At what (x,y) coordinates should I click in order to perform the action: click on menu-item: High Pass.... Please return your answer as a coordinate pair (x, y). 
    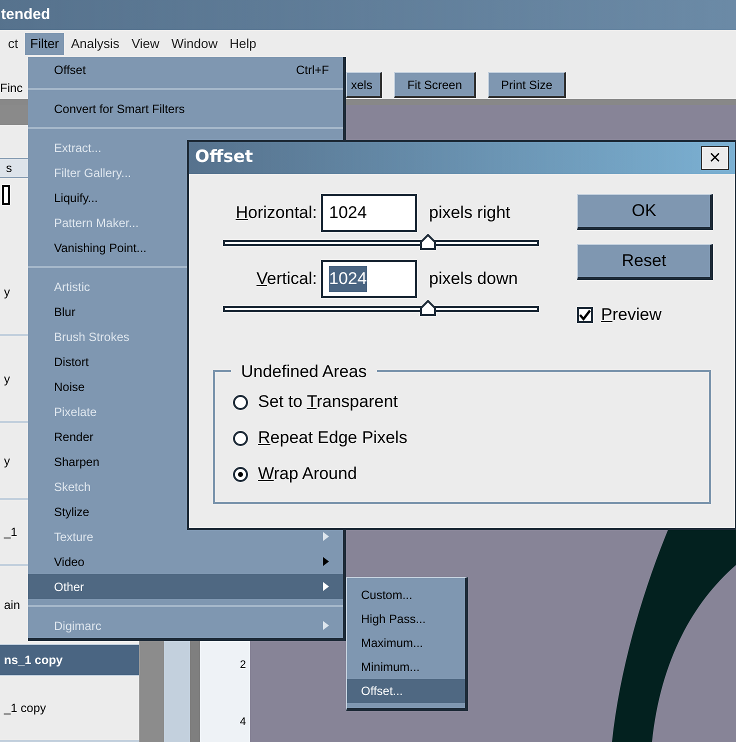
    Looking at the image, I should click on (406, 619).